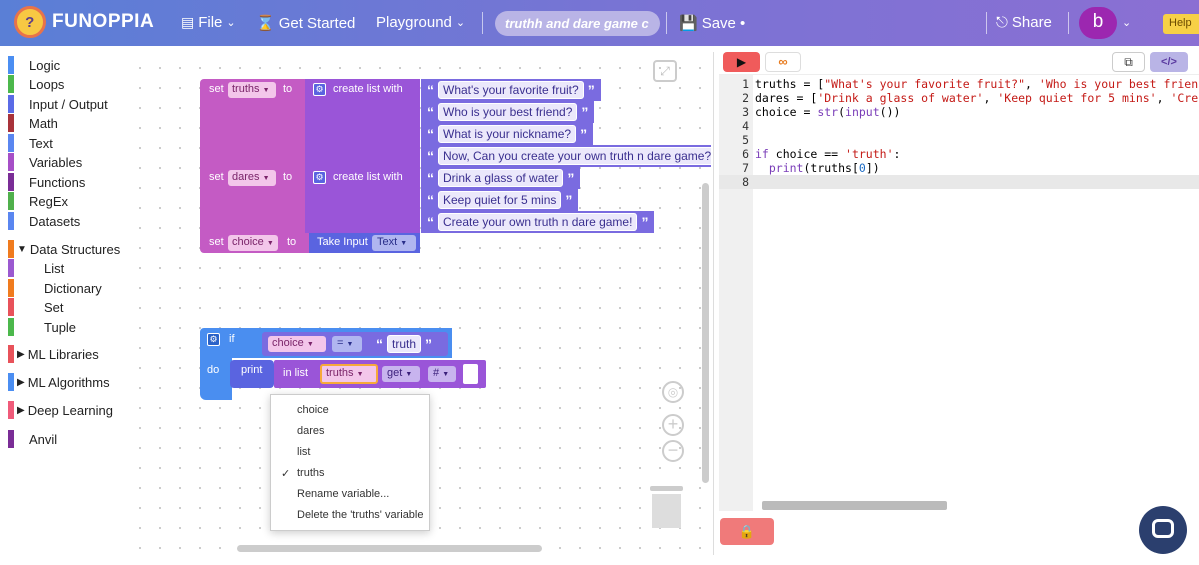 This screenshot has height=565, width=1199. What do you see at coordinates (1031, 22) in the screenshot?
I see `share-label: Share` at bounding box center [1031, 22].